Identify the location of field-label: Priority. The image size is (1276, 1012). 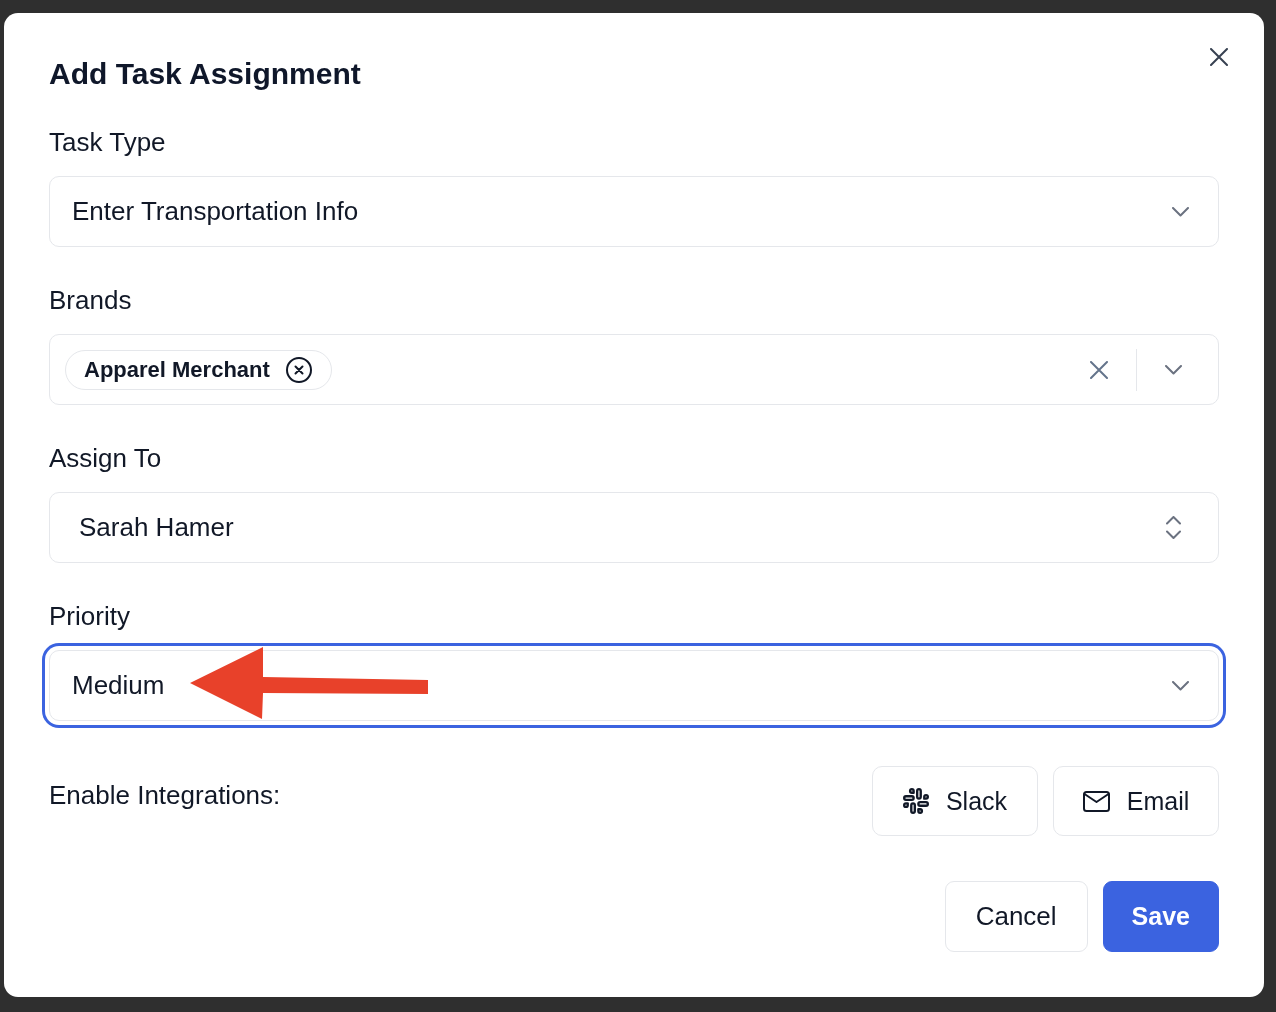
(90, 616).